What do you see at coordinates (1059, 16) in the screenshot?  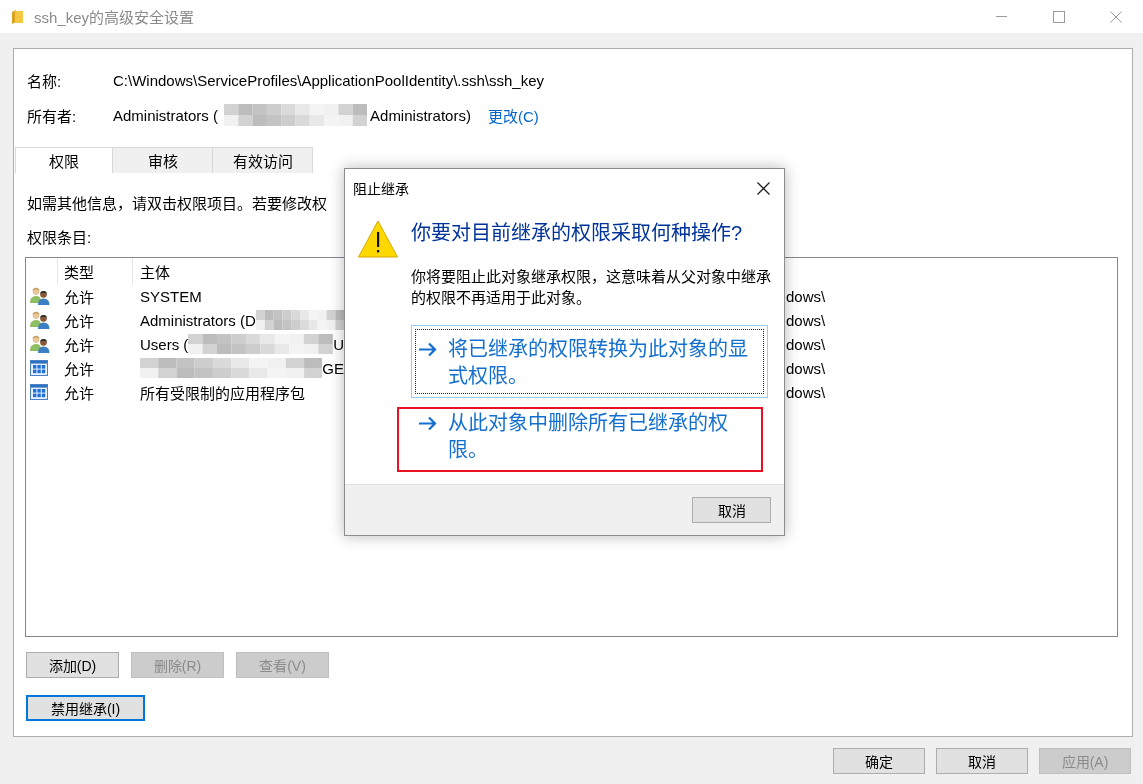 I see `maximize-icon` at bounding box center [1059, 16].